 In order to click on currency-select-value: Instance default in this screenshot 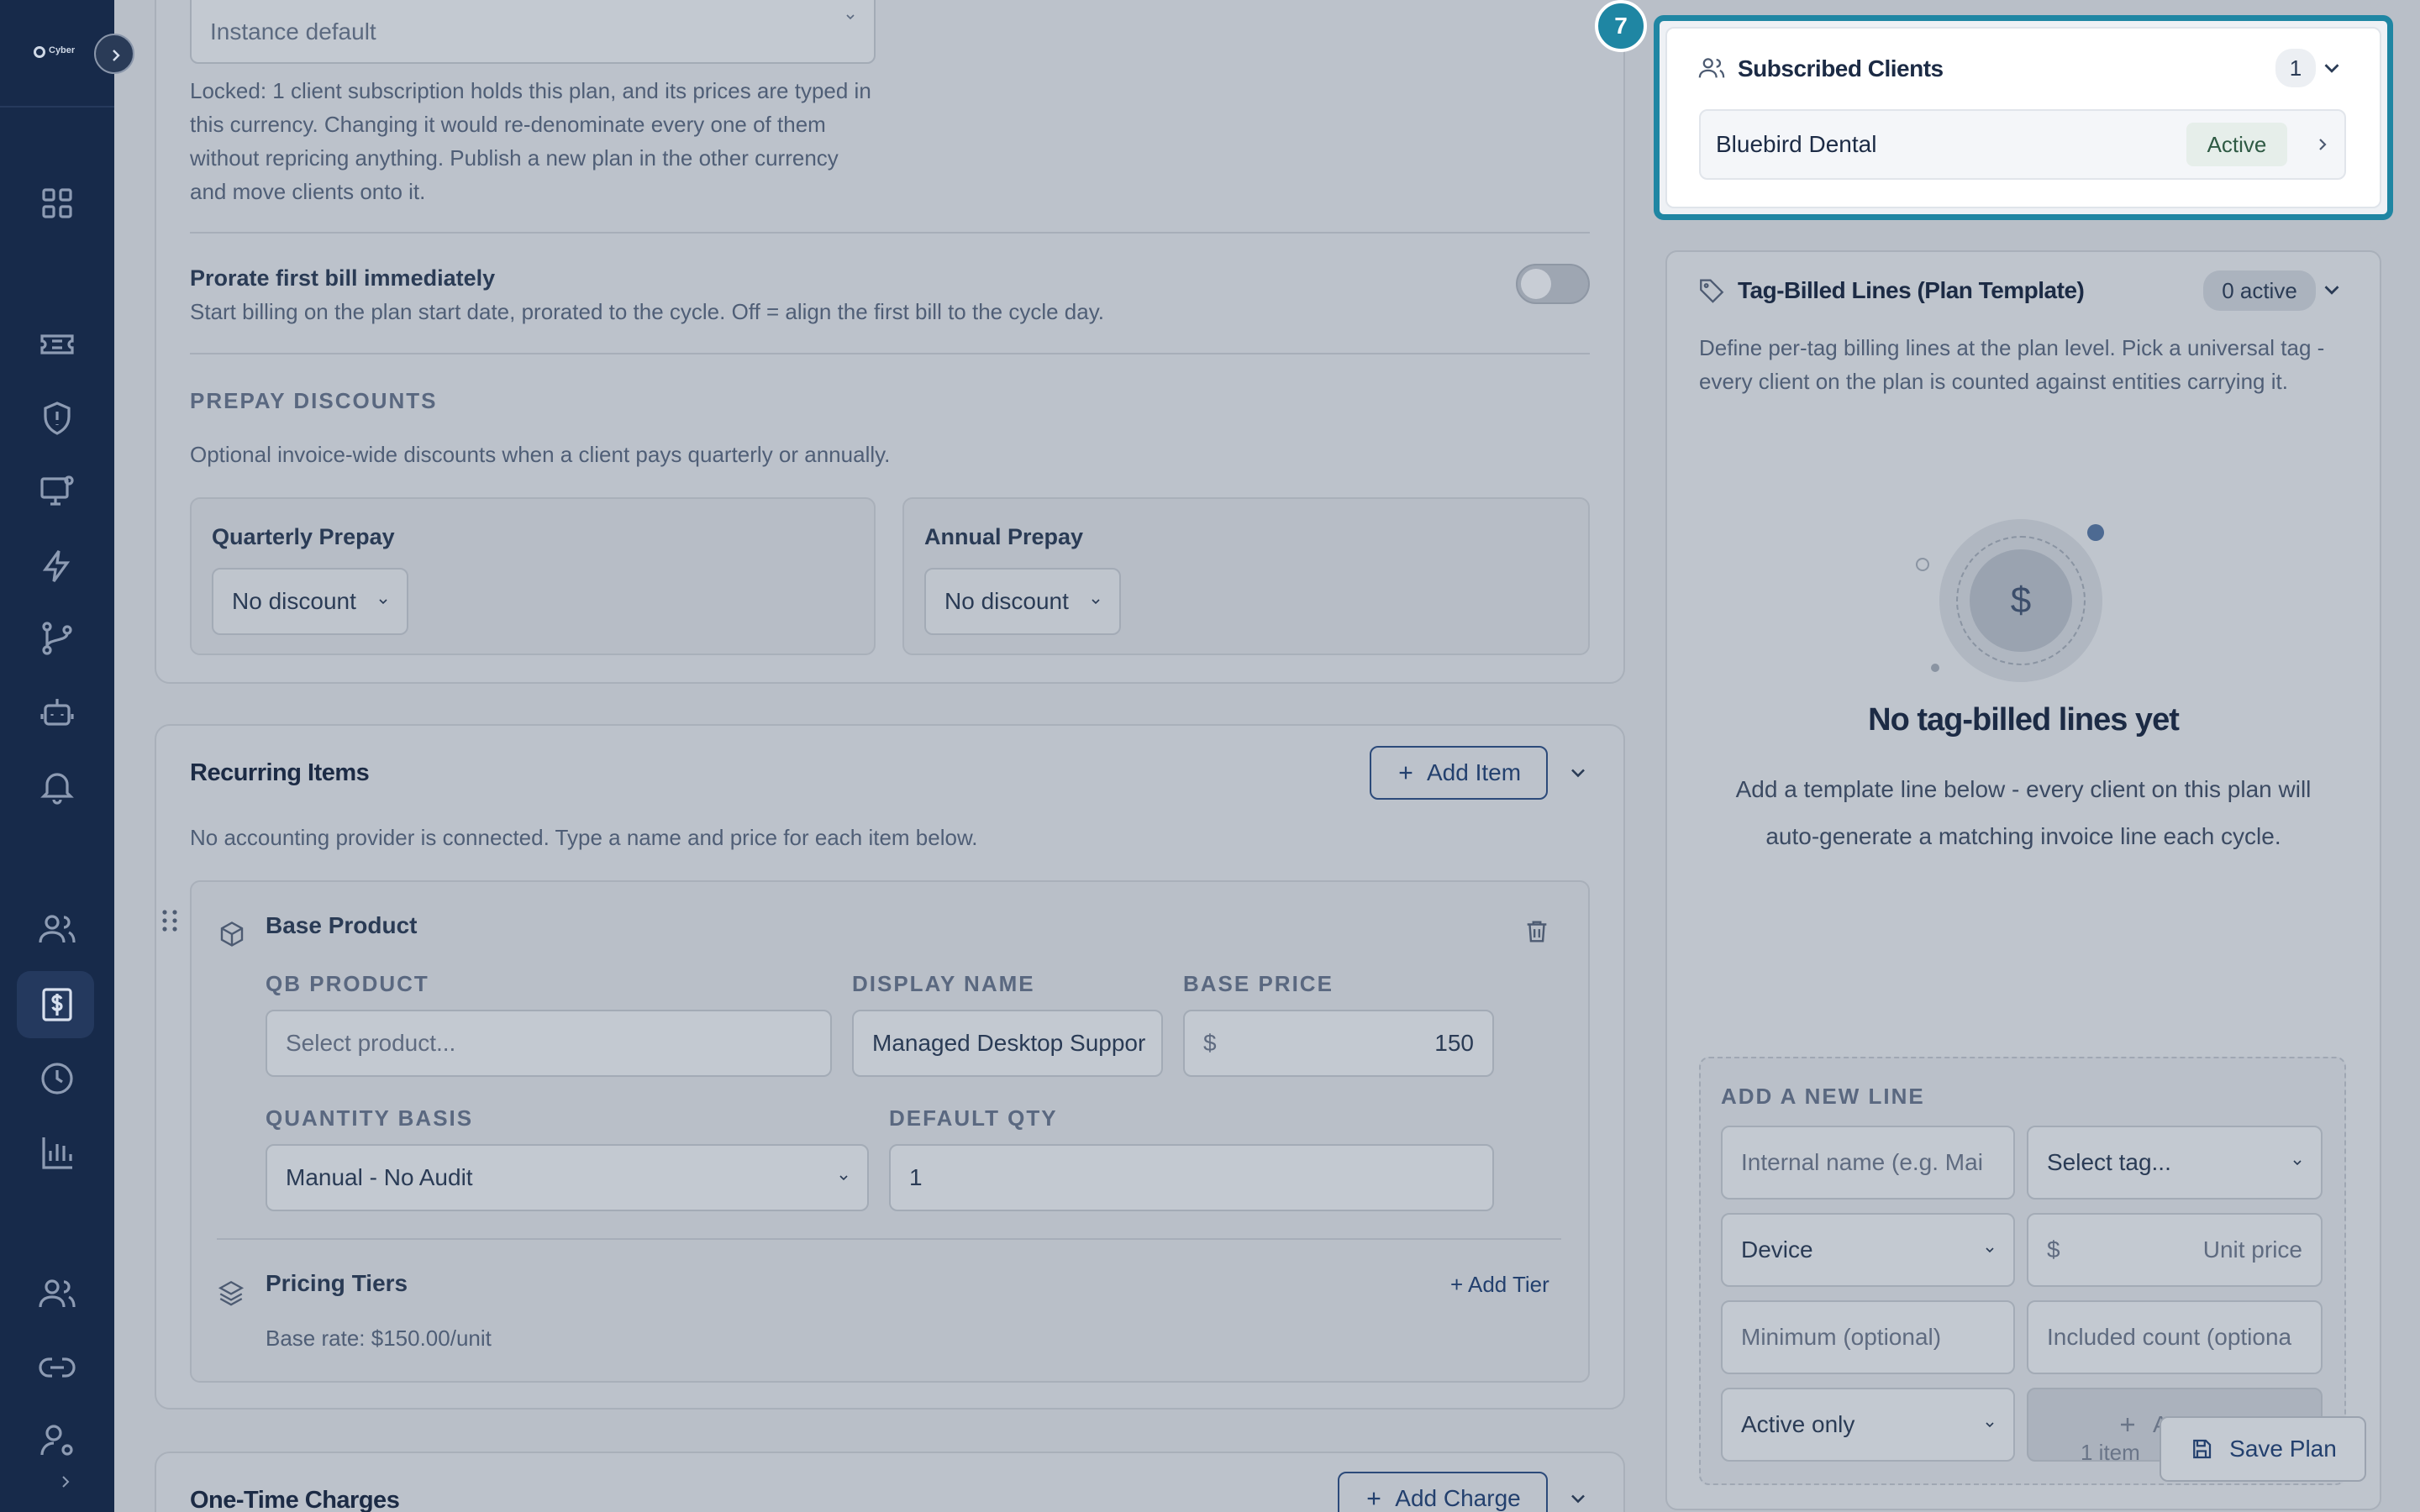, I will do `click(293, 31)`.